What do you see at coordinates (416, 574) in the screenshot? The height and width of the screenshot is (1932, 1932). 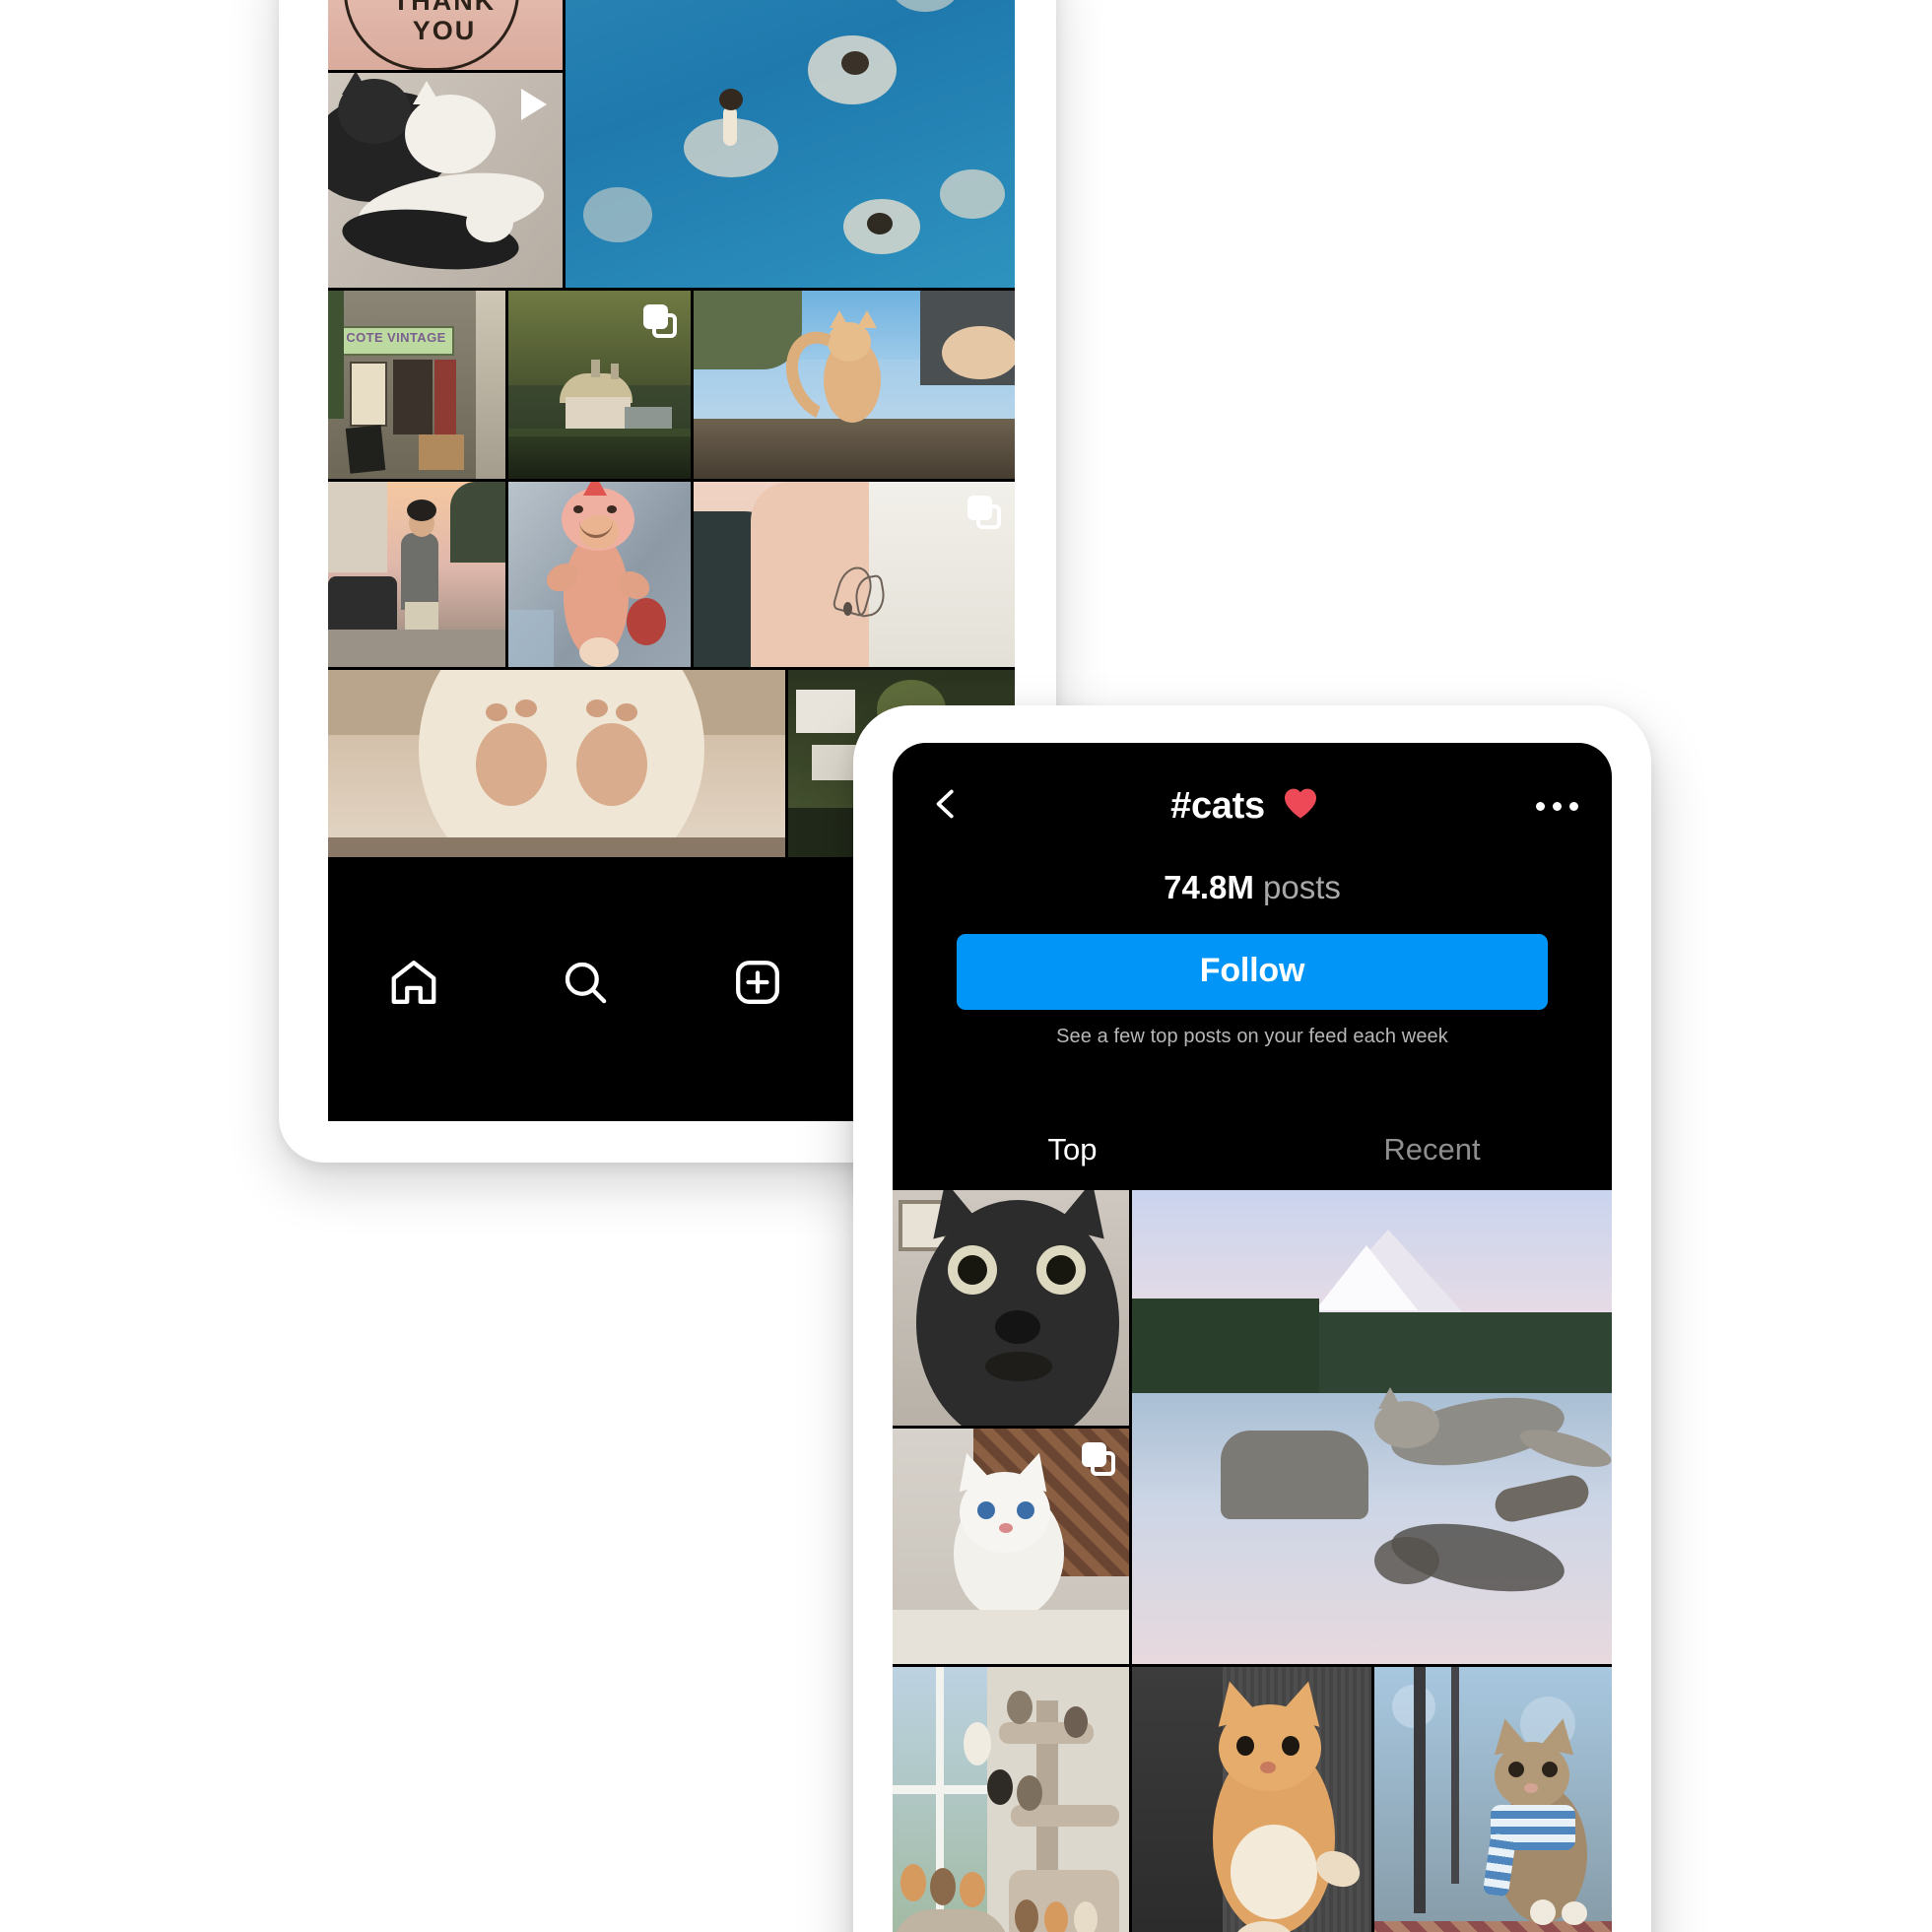 I see `grid-post-person-street` at bounding box center [416, 574].